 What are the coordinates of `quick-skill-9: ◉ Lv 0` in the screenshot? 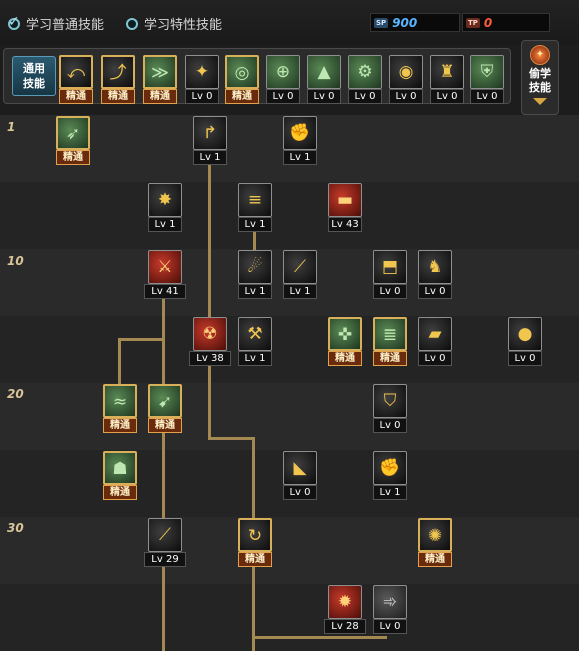 It's located at (406, 80).